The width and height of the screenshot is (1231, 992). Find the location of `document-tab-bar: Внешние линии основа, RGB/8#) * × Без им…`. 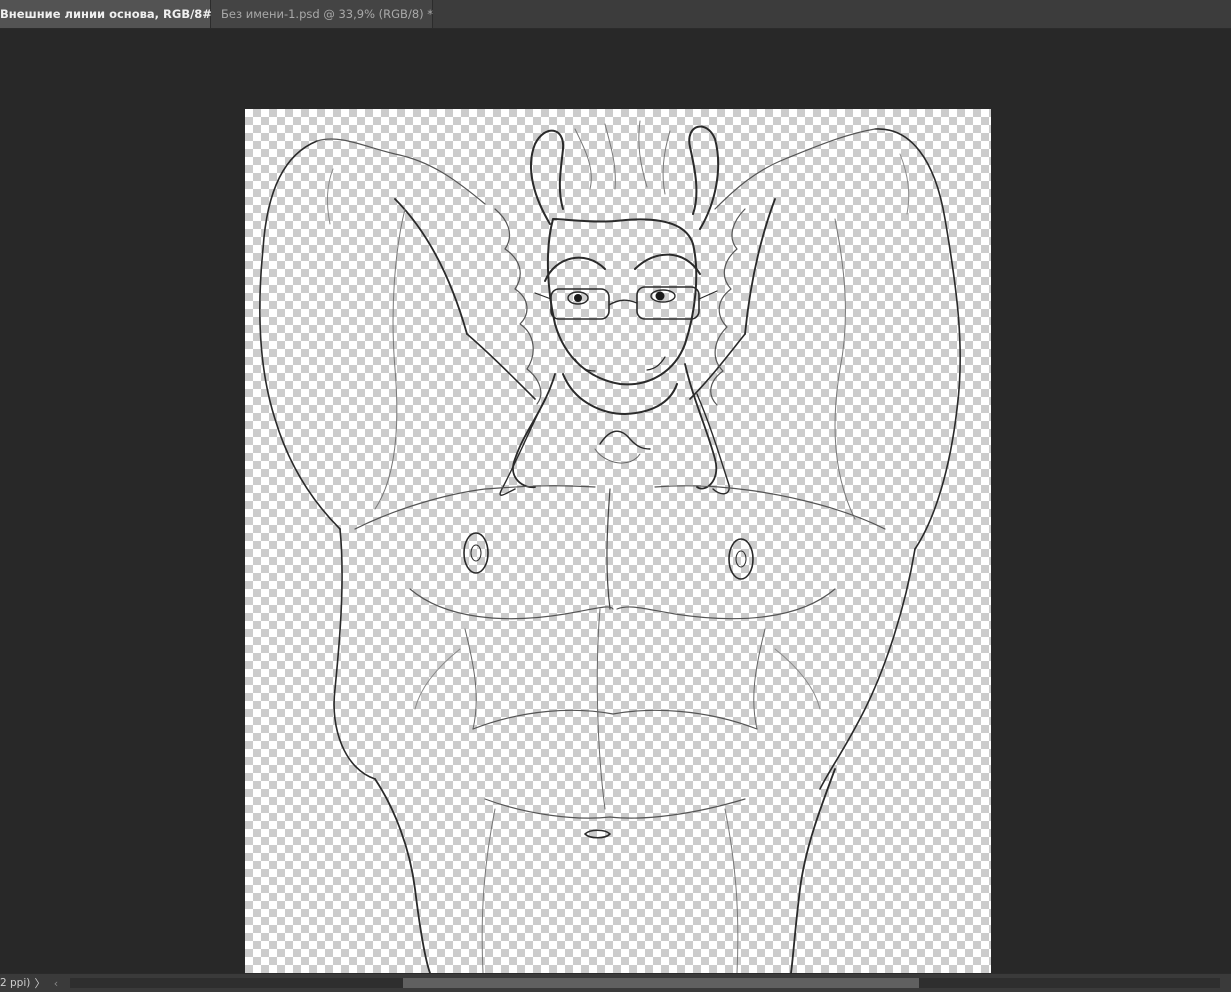

document-tab-bar: Внешние линии основа, RGB/8#) * × Без им… is located at coordinates (615, 14).